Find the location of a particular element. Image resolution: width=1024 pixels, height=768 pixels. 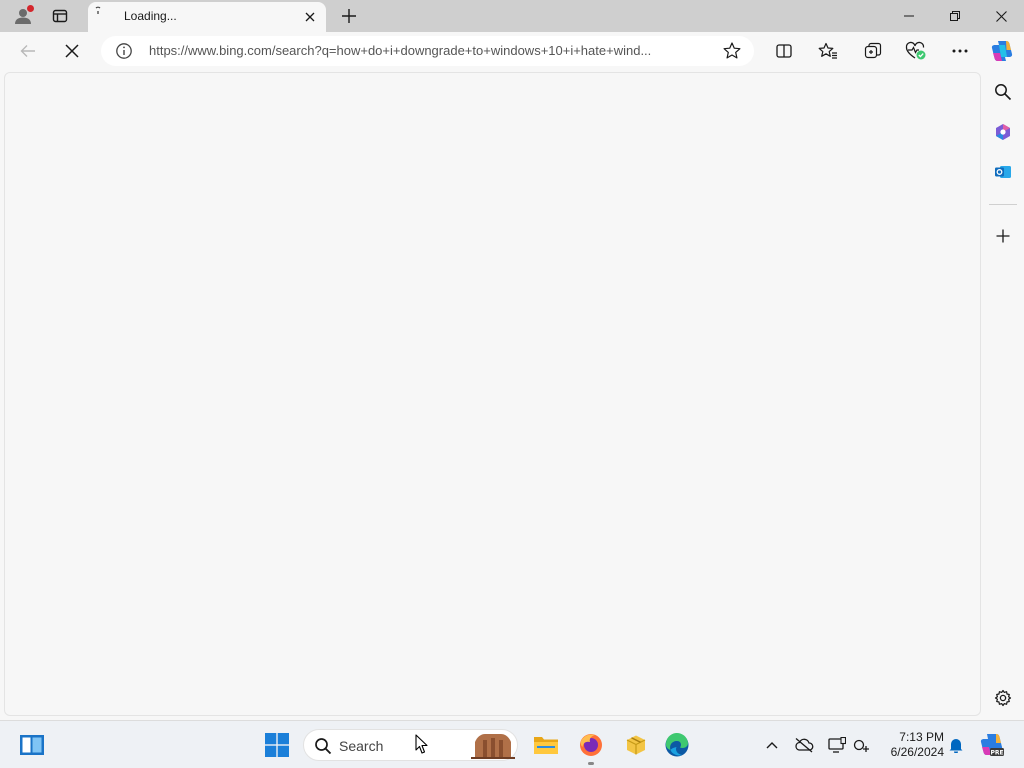

notification-dot is located at coordinates (30, 8).